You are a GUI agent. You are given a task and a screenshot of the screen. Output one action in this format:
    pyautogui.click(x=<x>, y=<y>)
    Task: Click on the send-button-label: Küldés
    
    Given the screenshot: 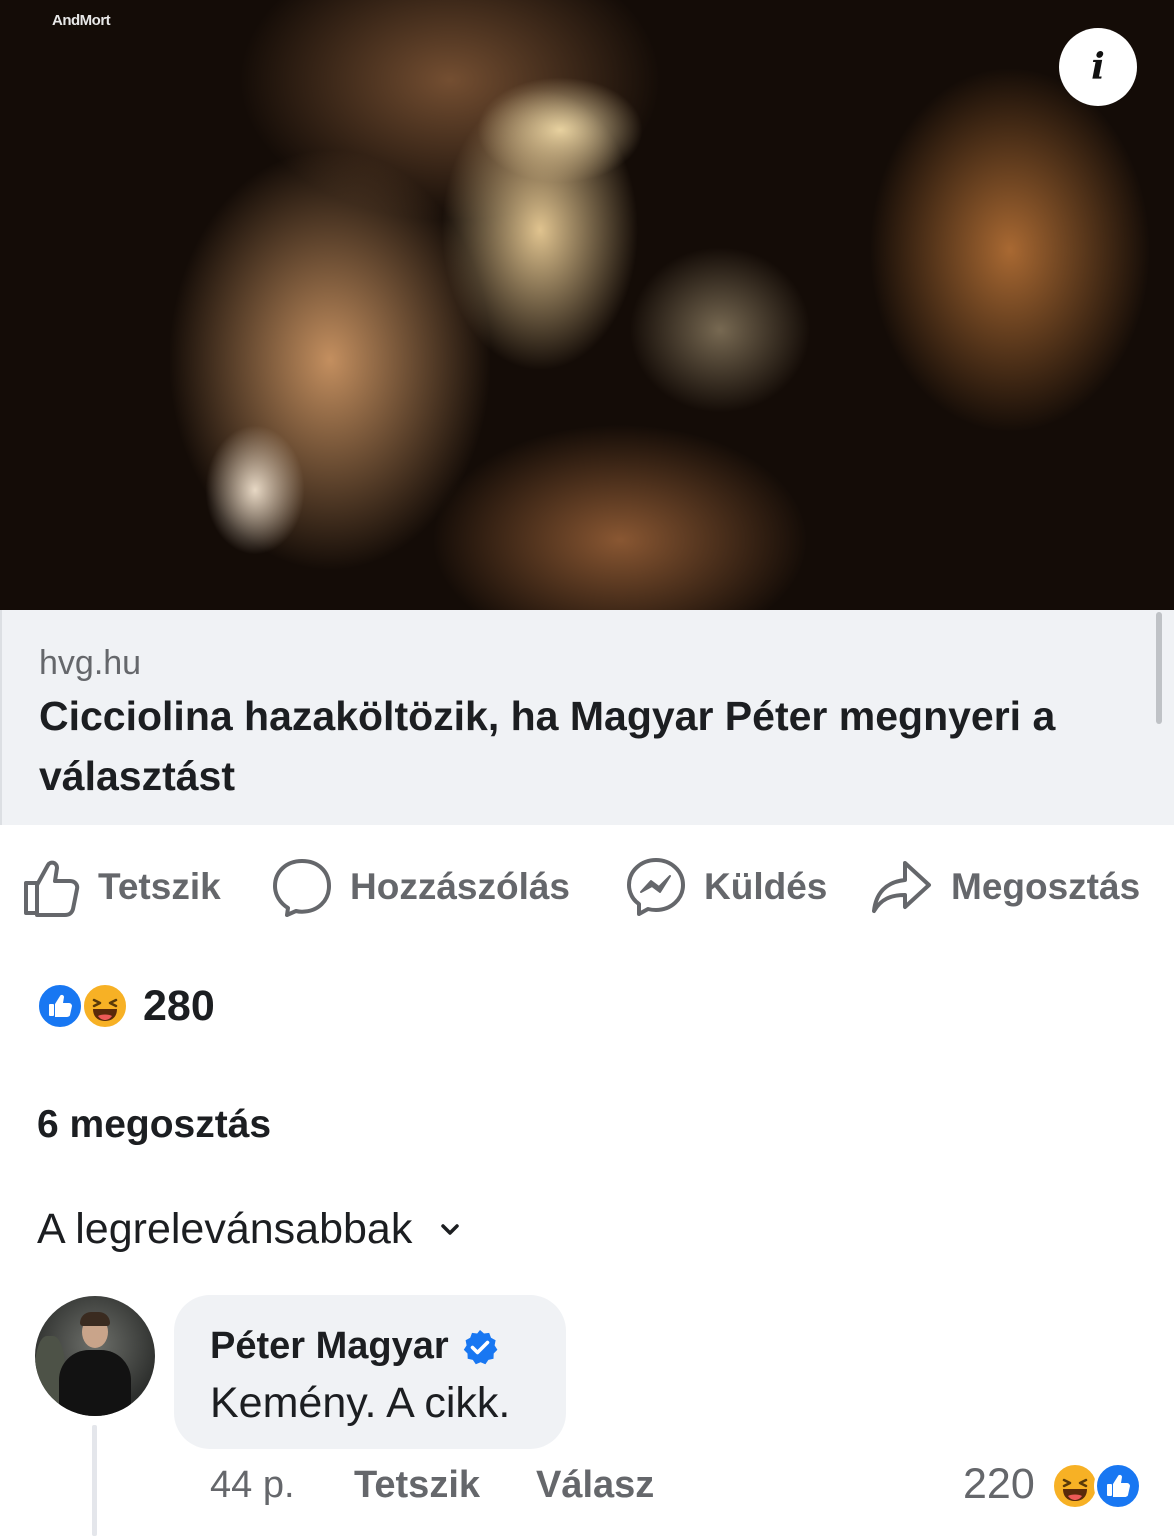 What is the action you would take?
    pyautogui.click(x=766, y=886)
    